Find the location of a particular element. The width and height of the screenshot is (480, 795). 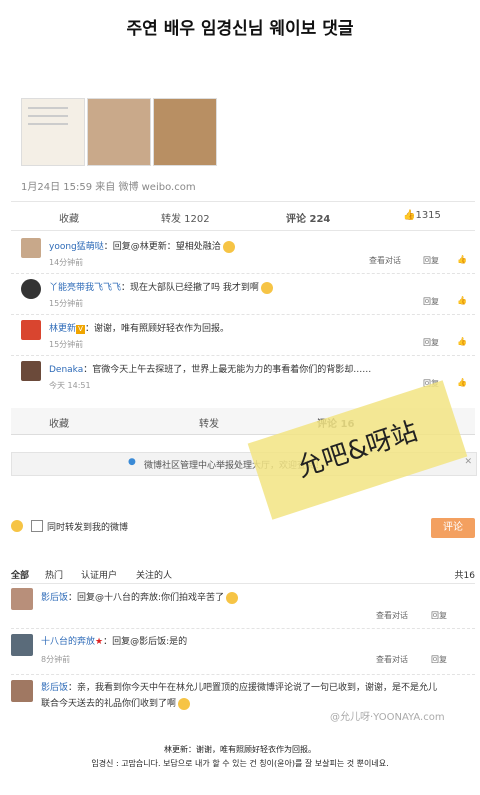

filter-all: 全部 is located at coordinates (20, 574).